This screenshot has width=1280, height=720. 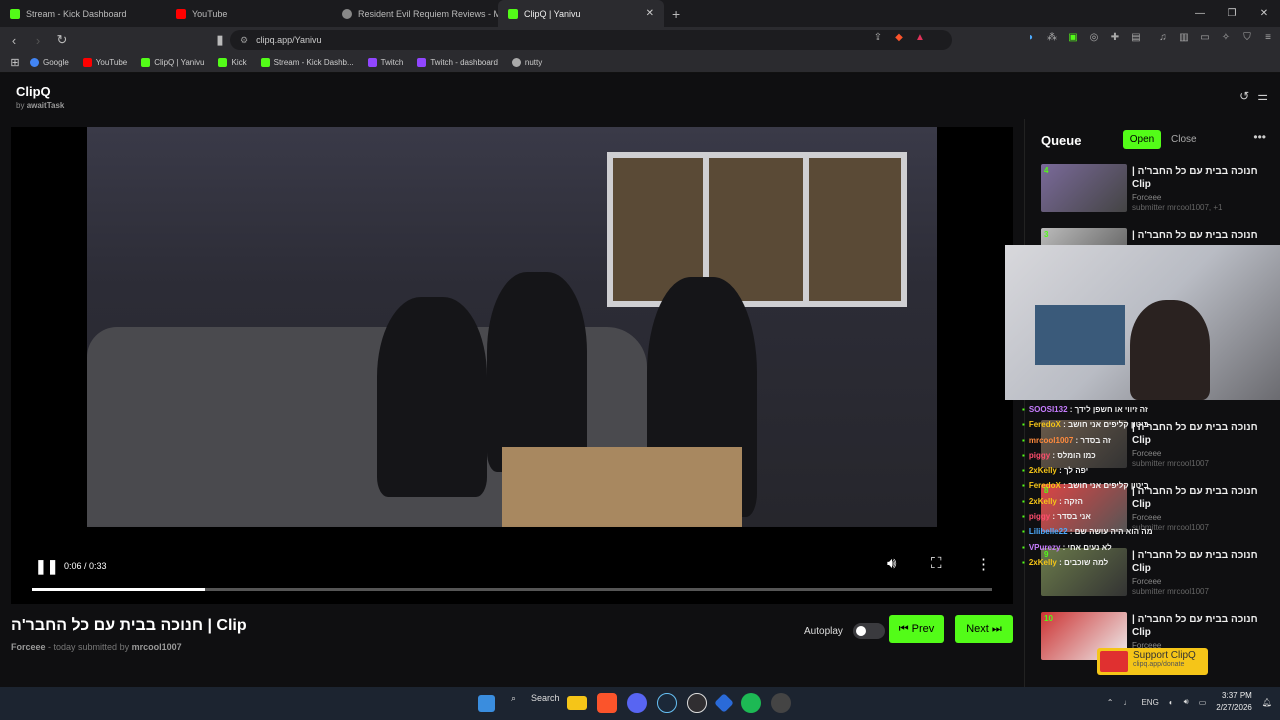 I want to click on bookmark-clipq: ClipQ | Yanivu, so click(x=172, y=62).